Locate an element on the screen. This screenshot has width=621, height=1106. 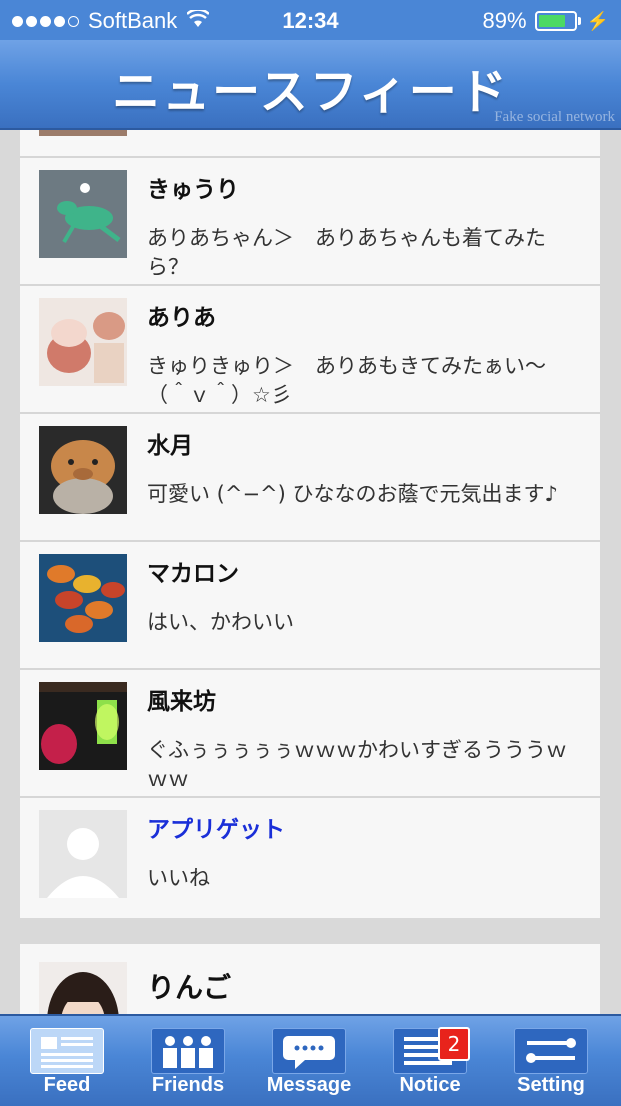
comment-item: ありあ きゅりきゅり＞ ありあもきてみたぁい〜（＾ｖ＾）☆彡 is located at coordinates (310, 350).